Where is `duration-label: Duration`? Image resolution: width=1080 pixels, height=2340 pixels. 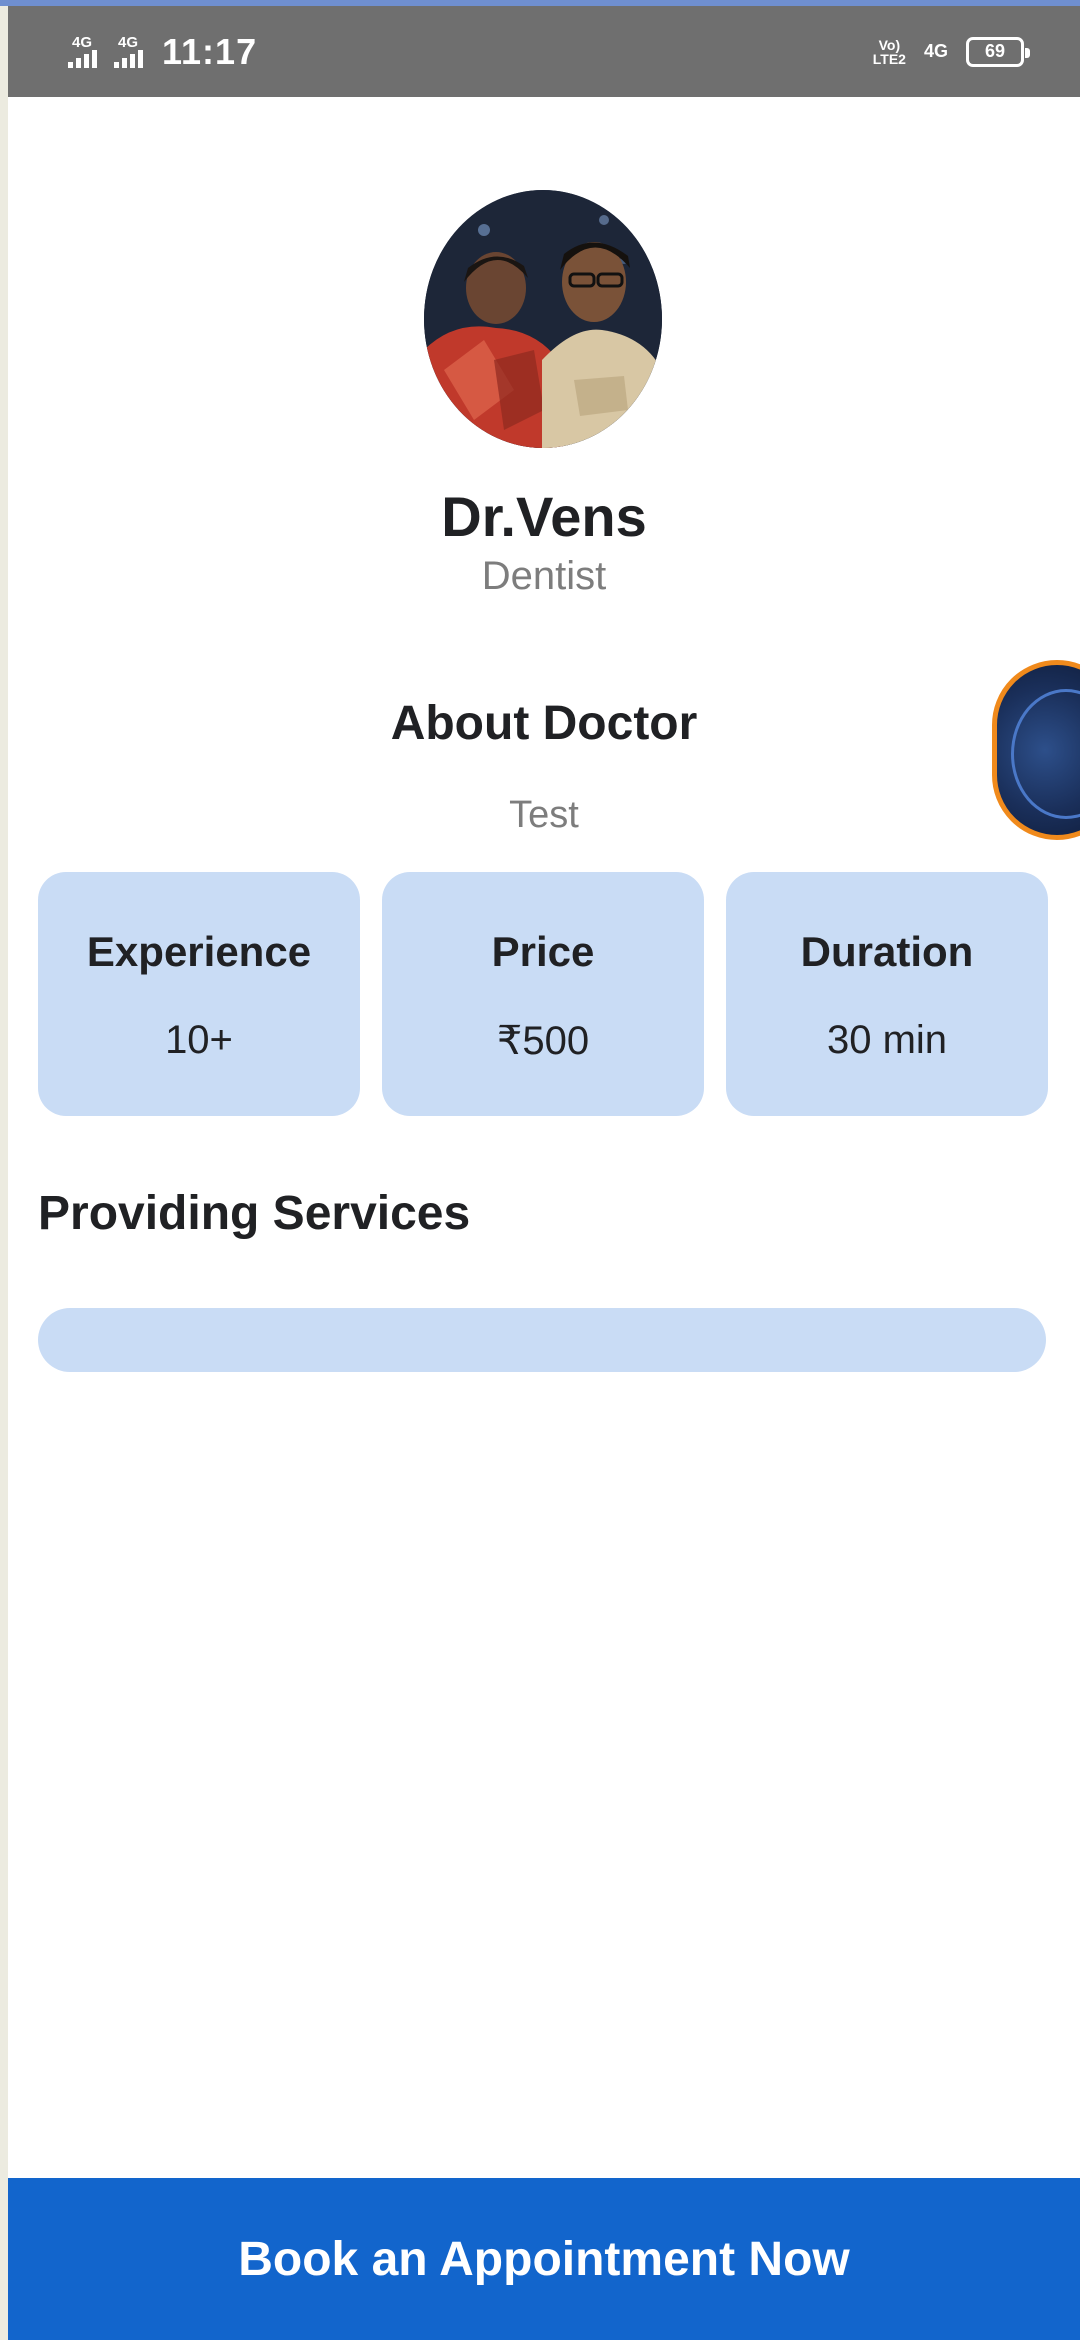
duration-label: Duration is located at coordinates (887, 951).